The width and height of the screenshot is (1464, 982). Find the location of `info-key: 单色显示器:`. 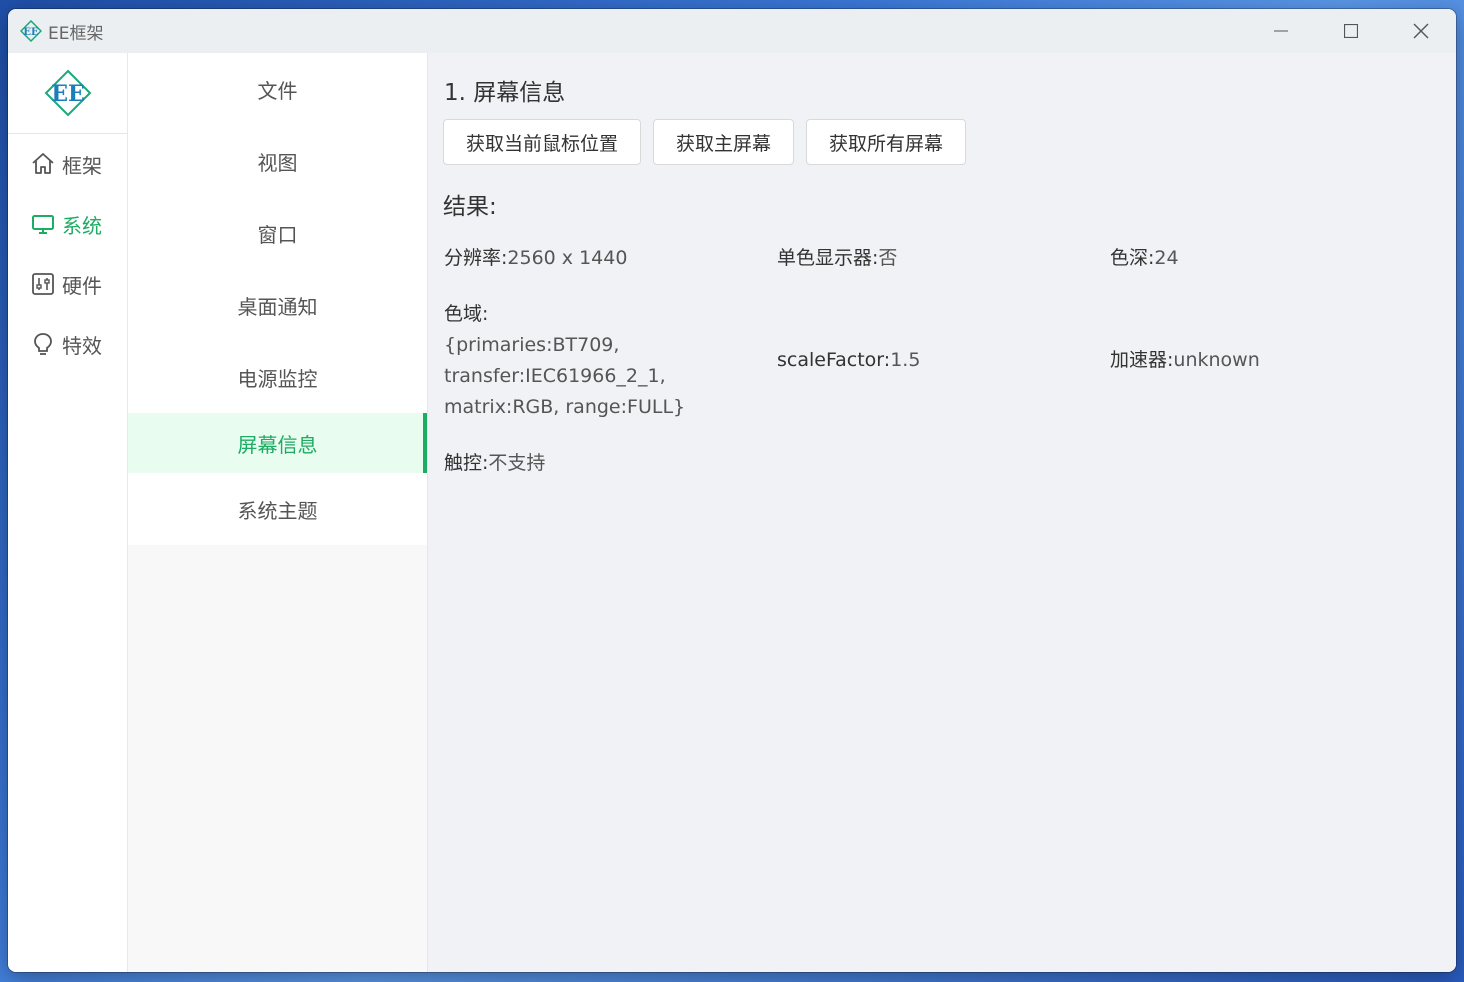

info-key: 单色显示器: is located at coordinates (828, 258).